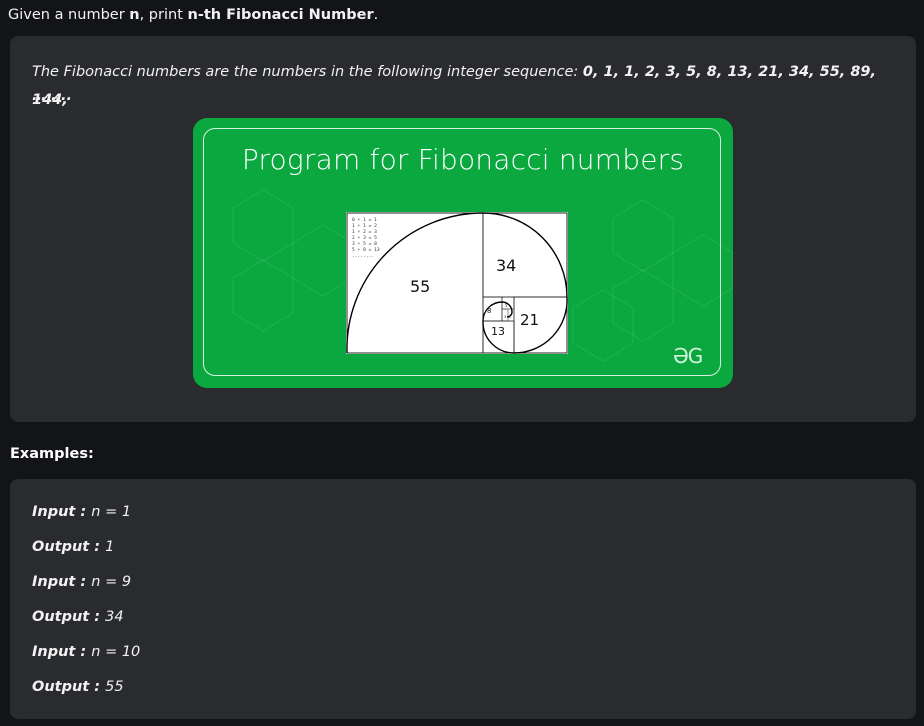  Describe the element at coordinates (489, 311) in the screenshot. I see `spiral-label-8: 8` at that location.